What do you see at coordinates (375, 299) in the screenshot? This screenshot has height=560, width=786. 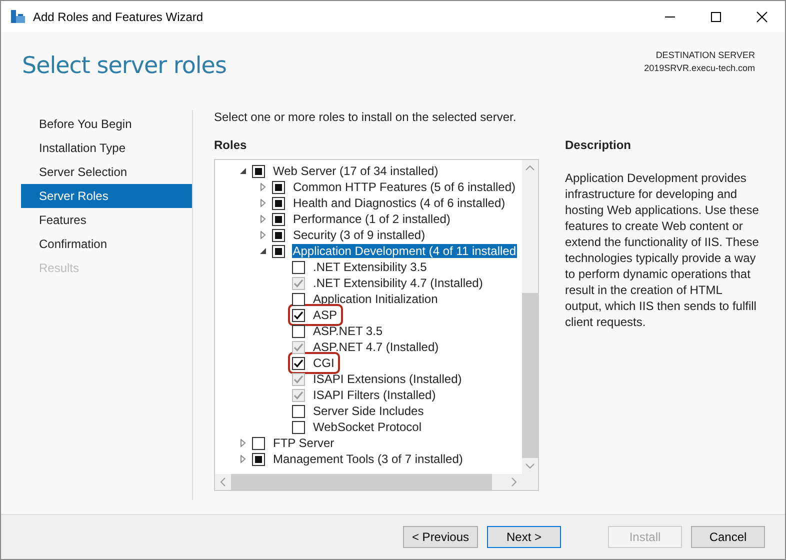 I see `role-label: Application Initialization` at bounding box center [375, 299].